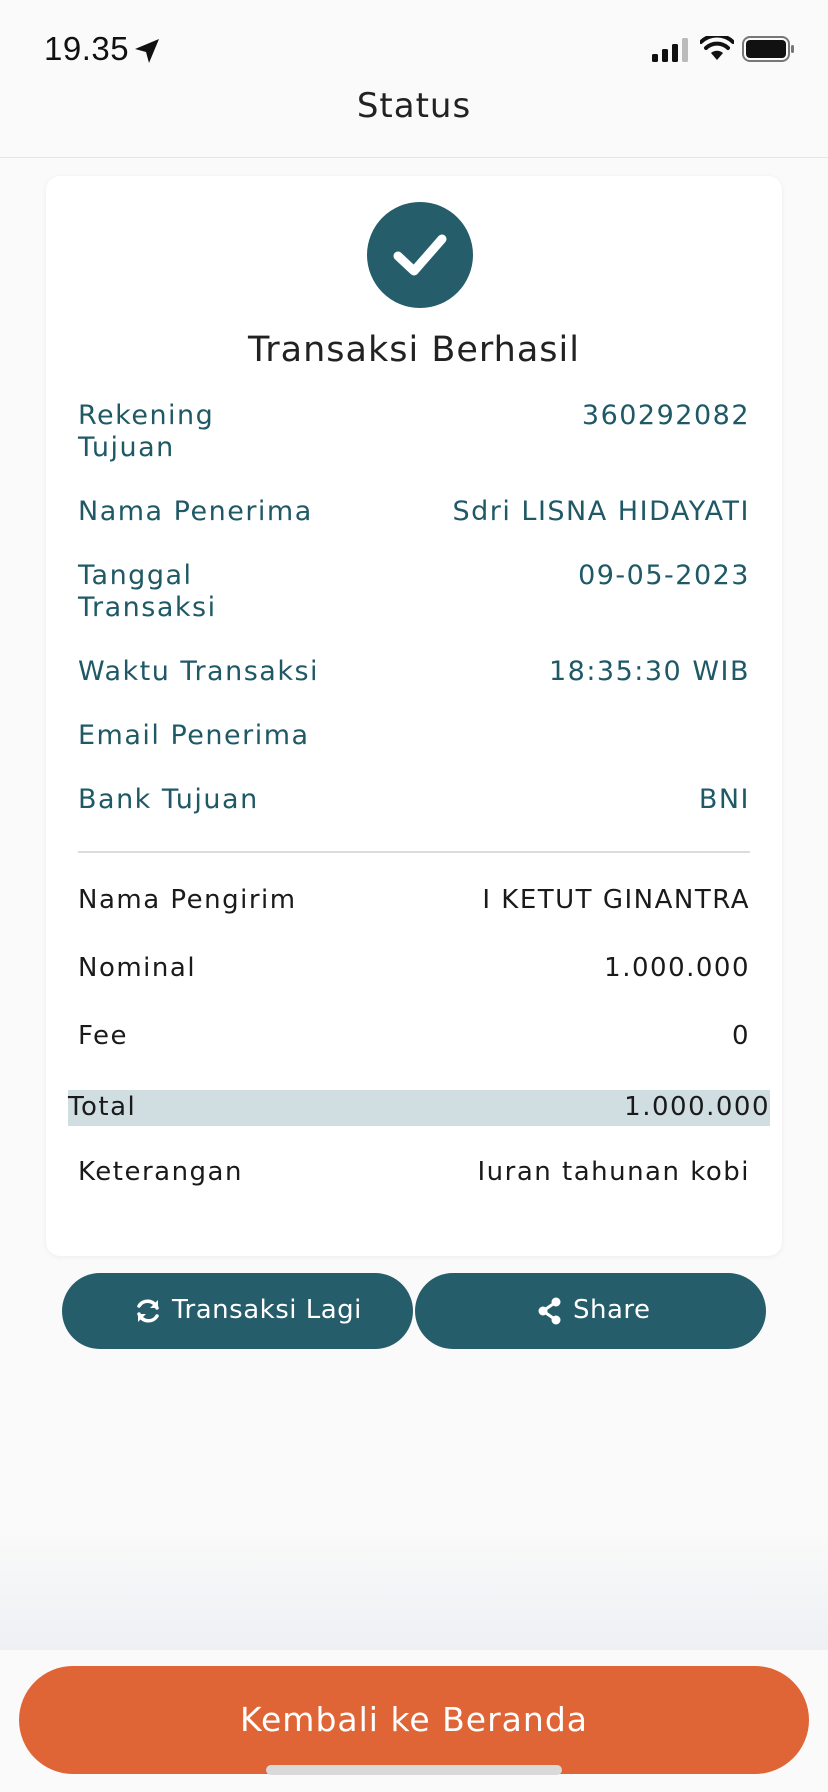 Image resolution: width=828 pixels, height=1792 pixels. What do you see at coordinates (665, 415) in the screenshot?
I see `detail-value: 360292082` at bounding box center [665, 415].